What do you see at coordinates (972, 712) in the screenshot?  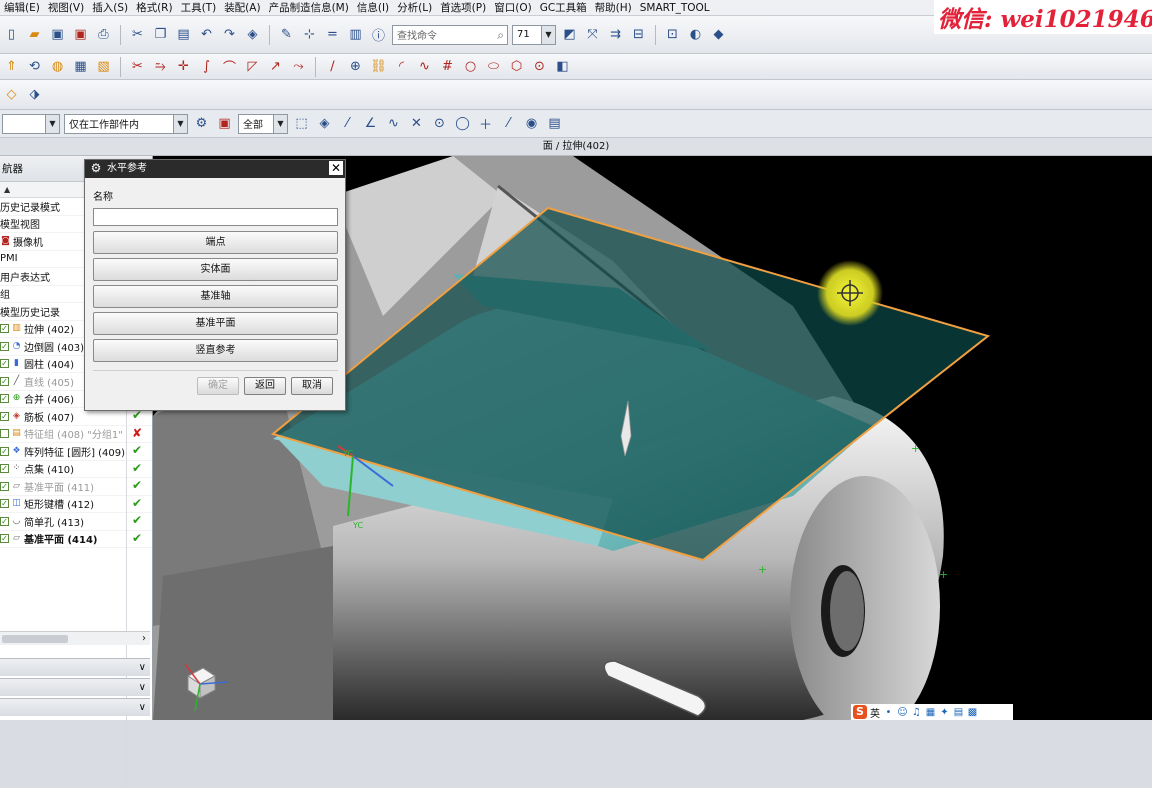 I see `menu-grid-icon: ▩` at bounding box center [972, 712].